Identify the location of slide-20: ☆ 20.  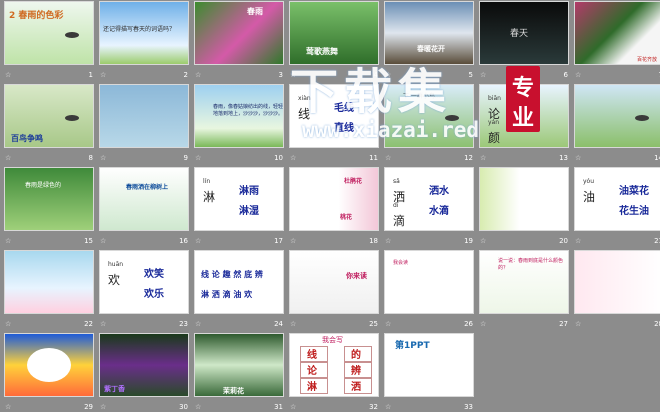
(525, 206).